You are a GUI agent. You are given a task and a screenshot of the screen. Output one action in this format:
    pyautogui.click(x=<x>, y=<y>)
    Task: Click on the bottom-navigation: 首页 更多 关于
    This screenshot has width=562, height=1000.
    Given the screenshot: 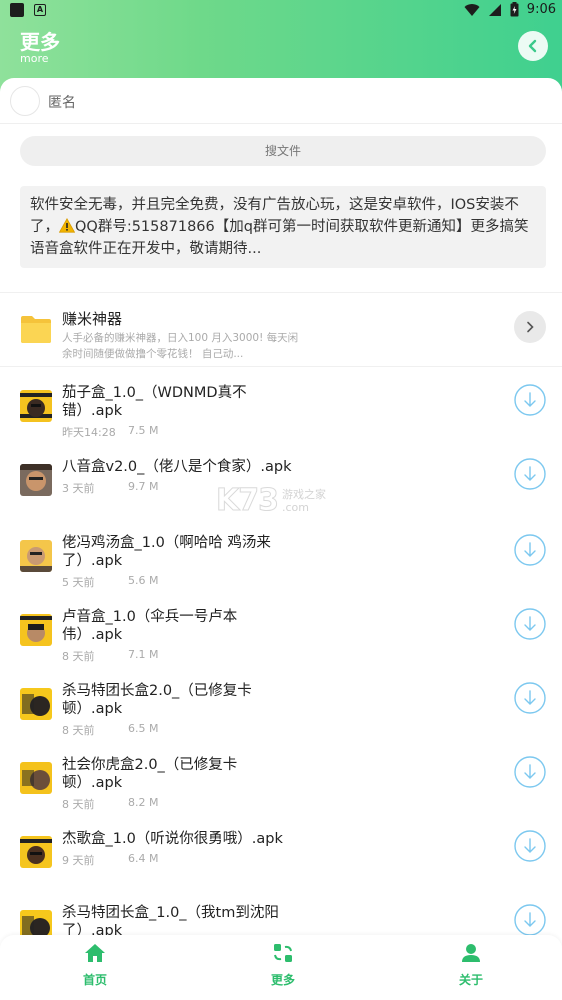 What is the action you would take?
    pyautogui.click(x=281, y=967)
    